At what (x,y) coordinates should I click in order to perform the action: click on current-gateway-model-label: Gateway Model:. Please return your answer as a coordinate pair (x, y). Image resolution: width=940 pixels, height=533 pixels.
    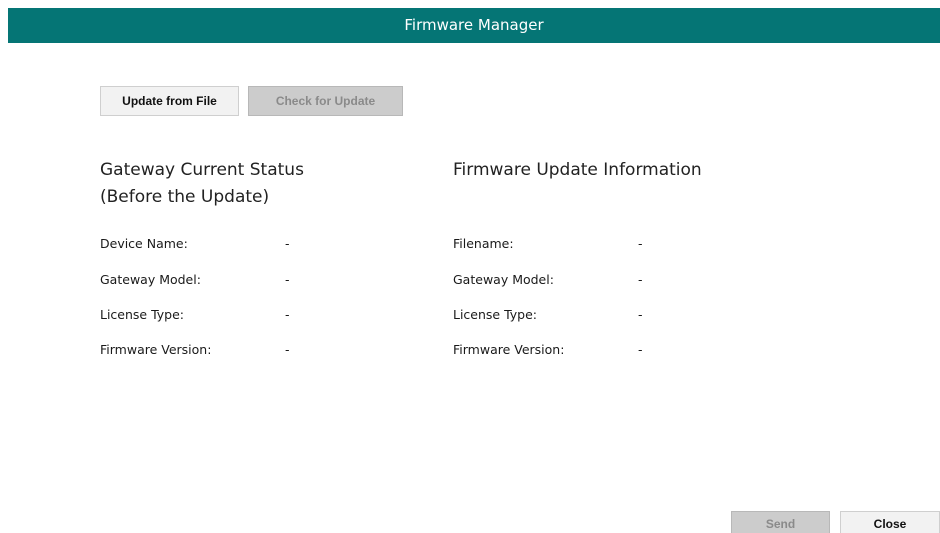
    Looking at the image, I should click on (150, 279).